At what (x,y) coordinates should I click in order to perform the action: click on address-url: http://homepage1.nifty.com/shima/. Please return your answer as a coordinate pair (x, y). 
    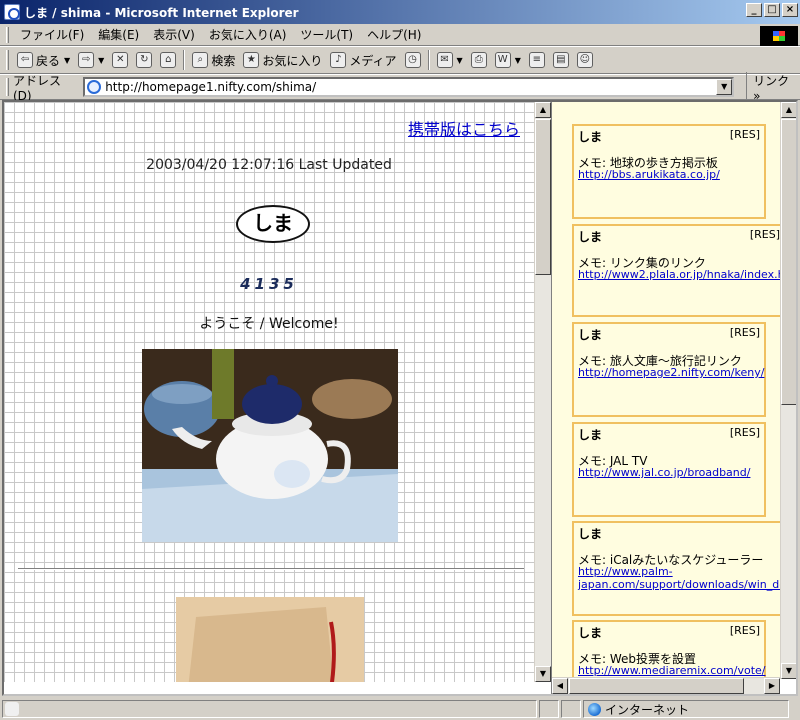
    Looking at the image, I should click on (210, 87).